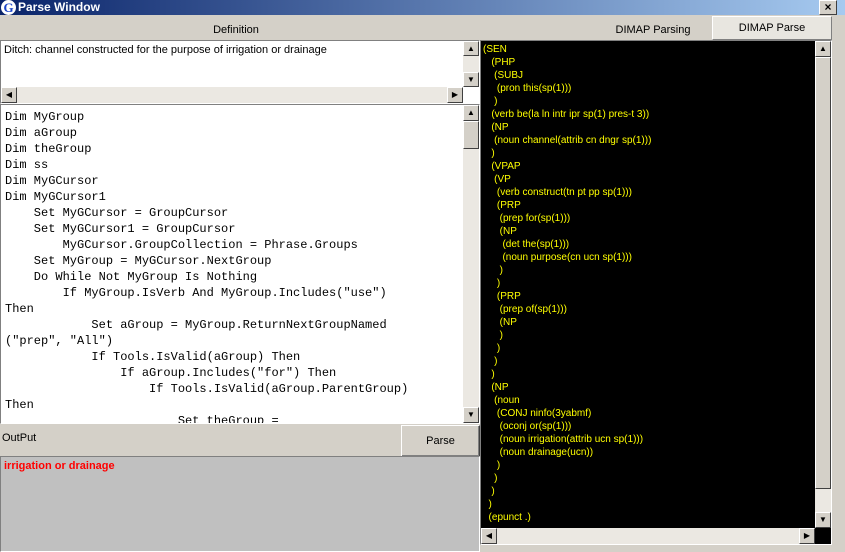 The width and height of the screenshot is (845, 552). What do you see at coordinates (45, 117) in the screenshot?
I see `code-line: Dim MyGroup` at bounding box center [45, 117].